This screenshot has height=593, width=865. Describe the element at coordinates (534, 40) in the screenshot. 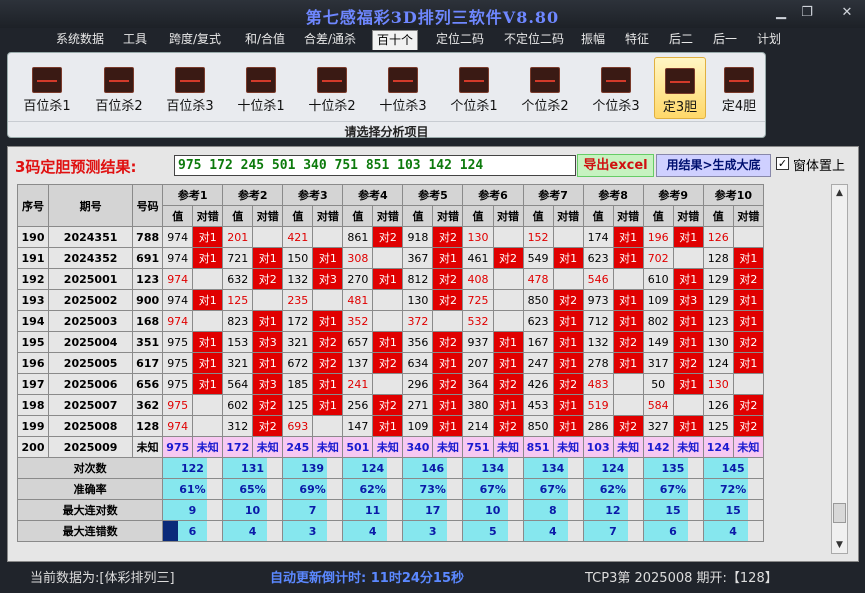

I see `menu-item: 不定位二码` at that location.